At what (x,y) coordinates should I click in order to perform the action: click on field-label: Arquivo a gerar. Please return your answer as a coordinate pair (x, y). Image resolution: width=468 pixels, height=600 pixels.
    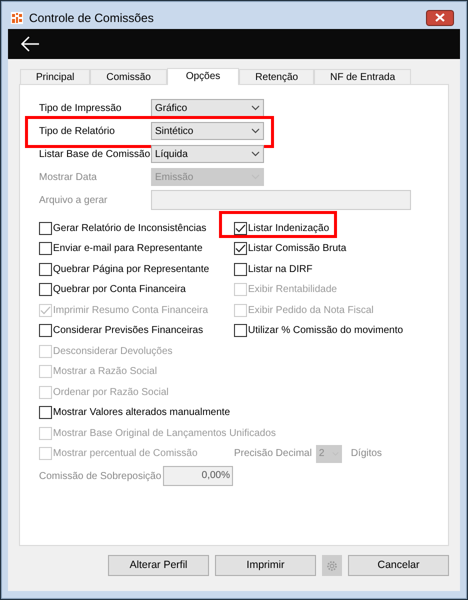
    Looking at the image, I should click on (73, 201).